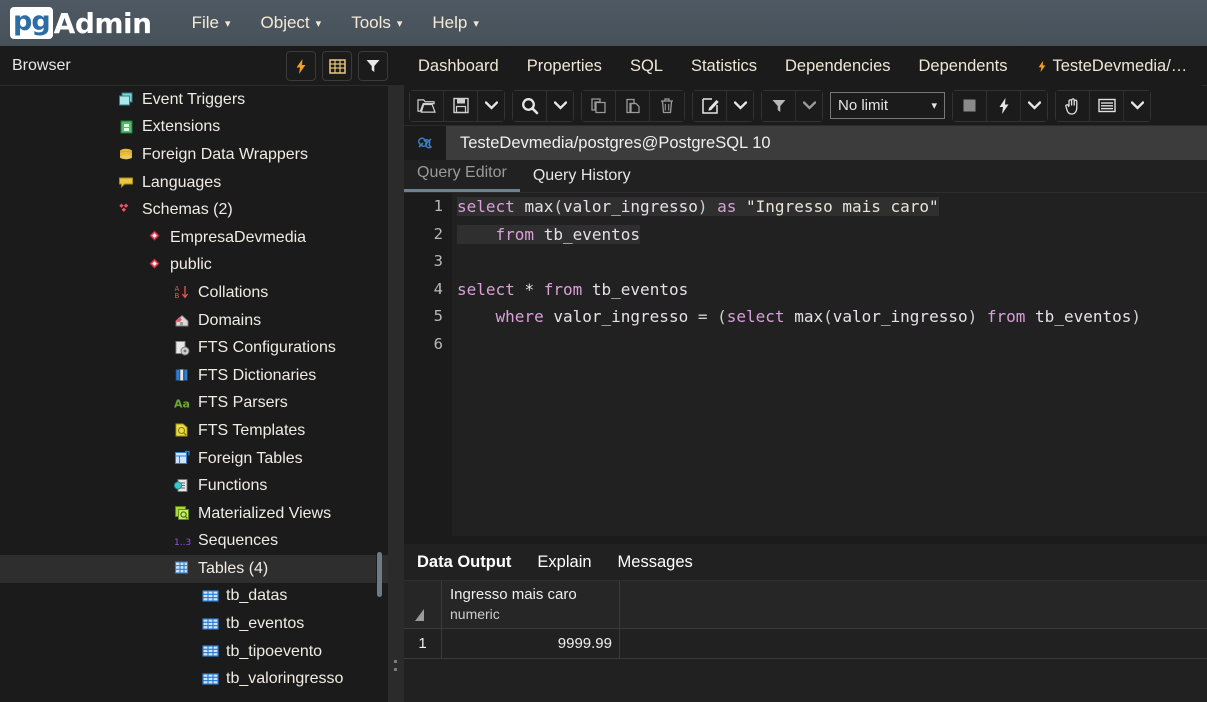  I want to click on menu-help: Help ▾, so click(455, 23).